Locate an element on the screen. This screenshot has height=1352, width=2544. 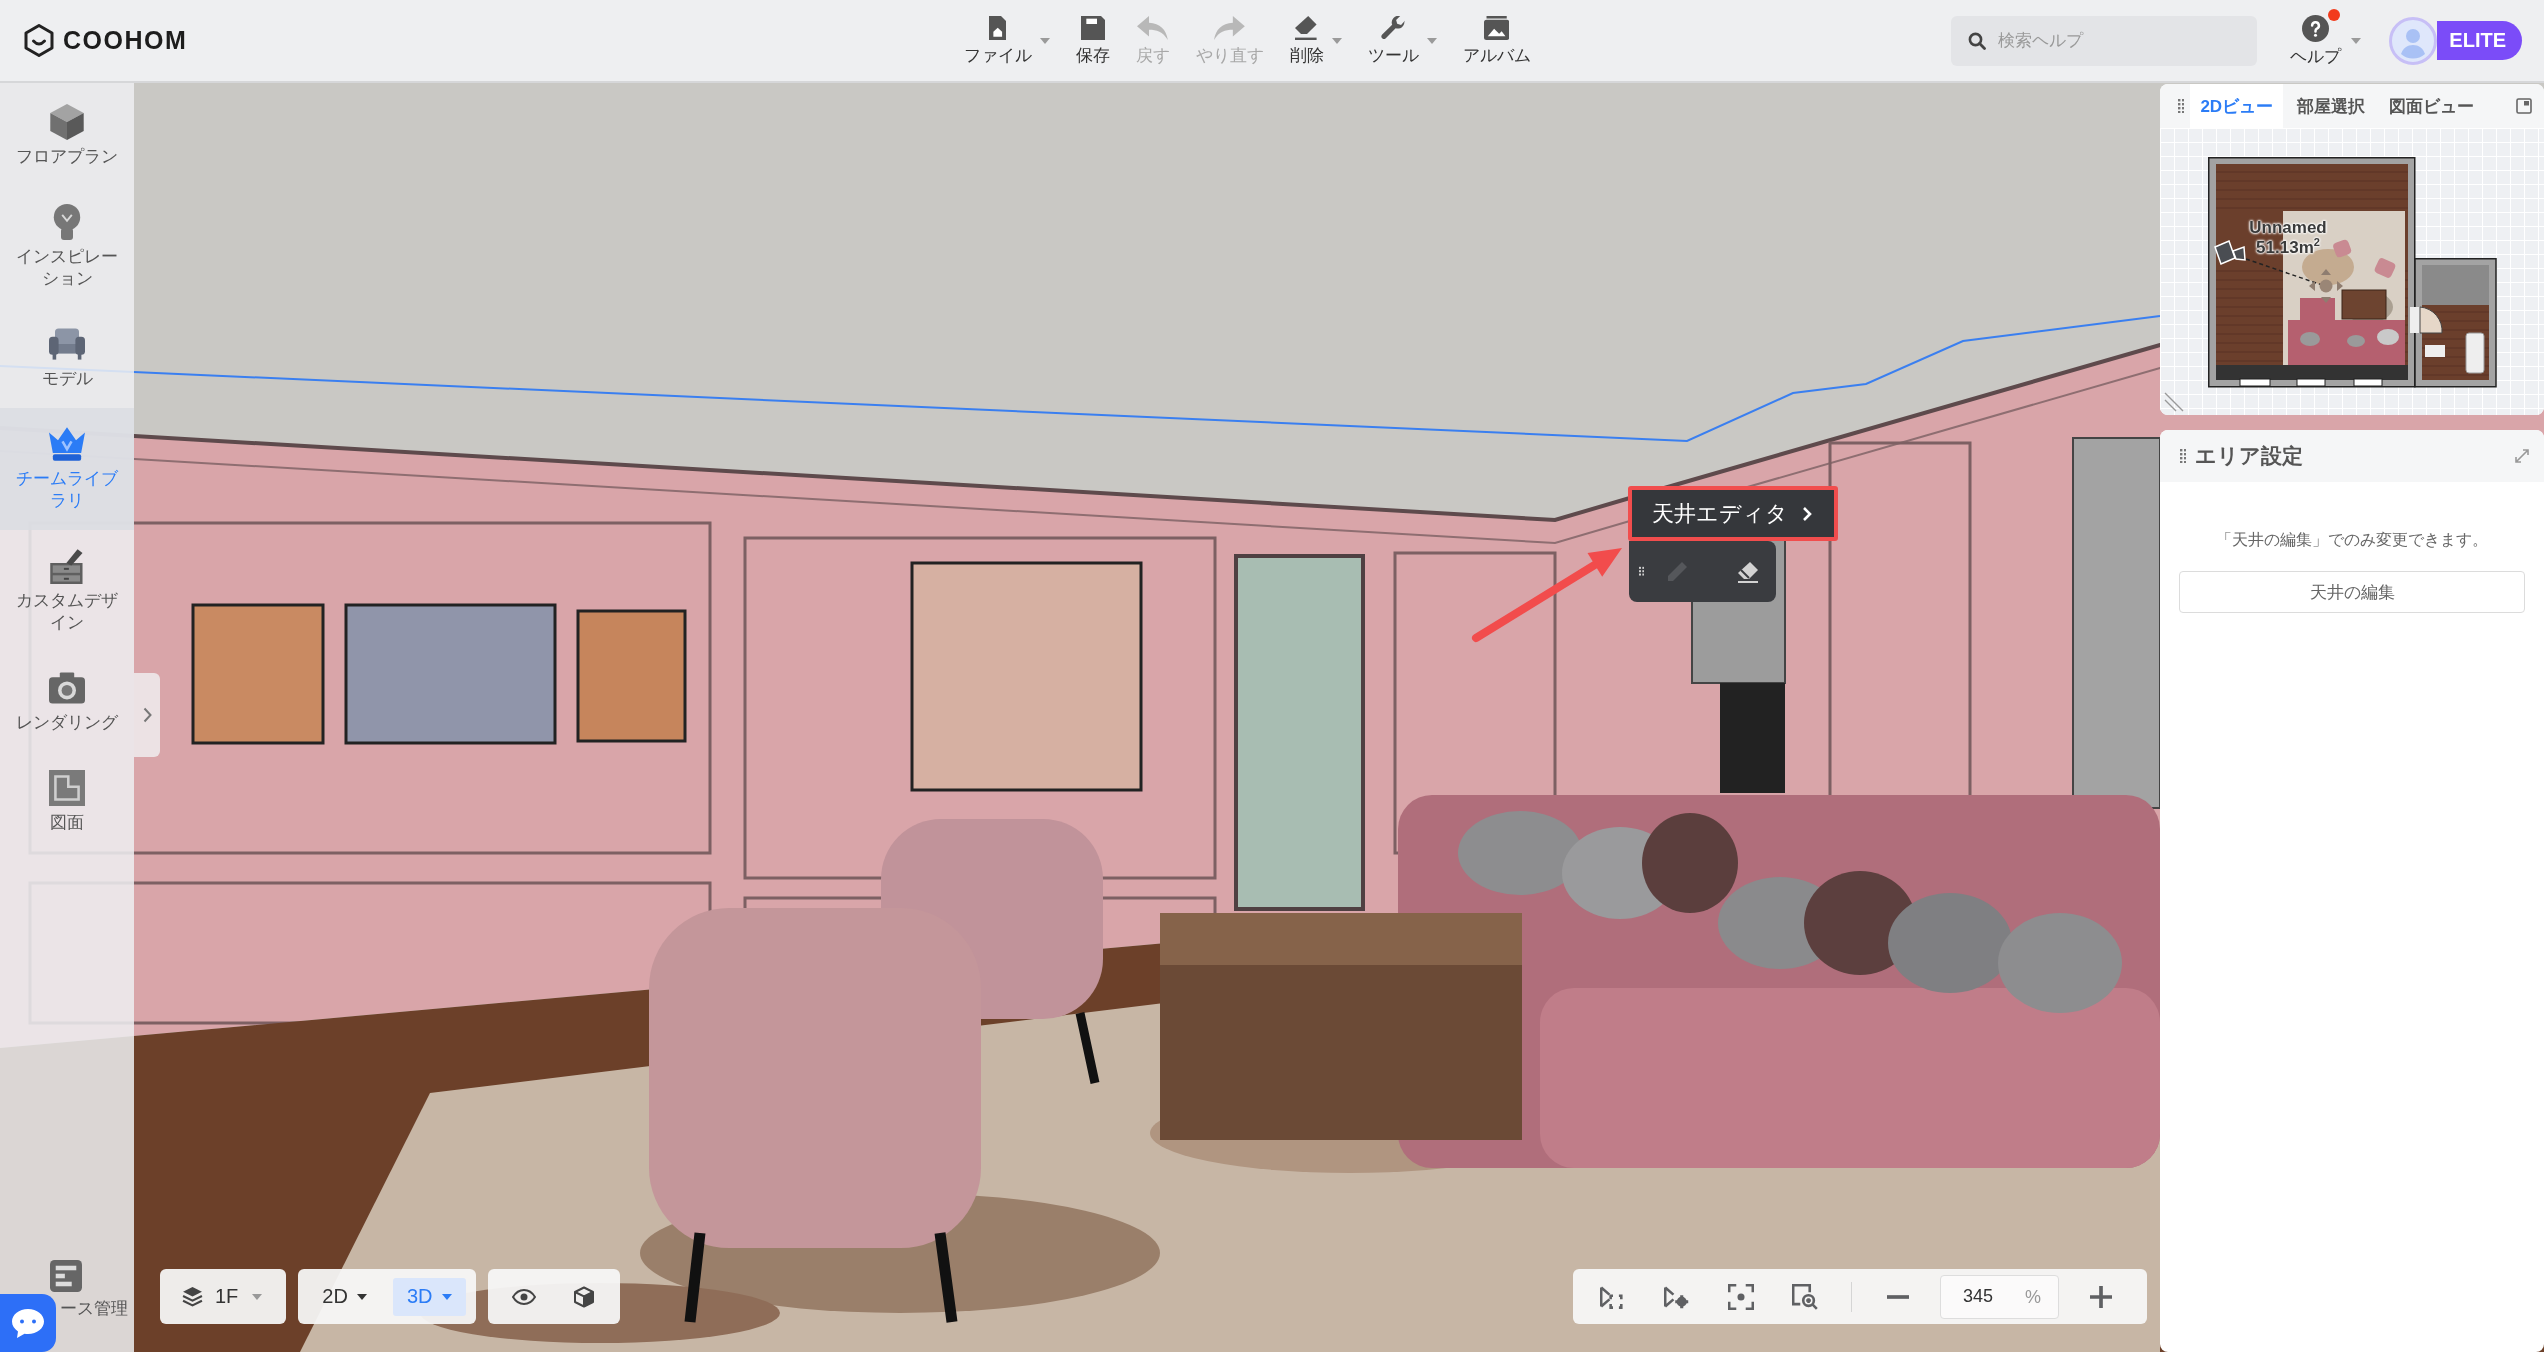
info-message: 「天井の編集」でのみ変更できます。 is located at coordinates (2352, 540).